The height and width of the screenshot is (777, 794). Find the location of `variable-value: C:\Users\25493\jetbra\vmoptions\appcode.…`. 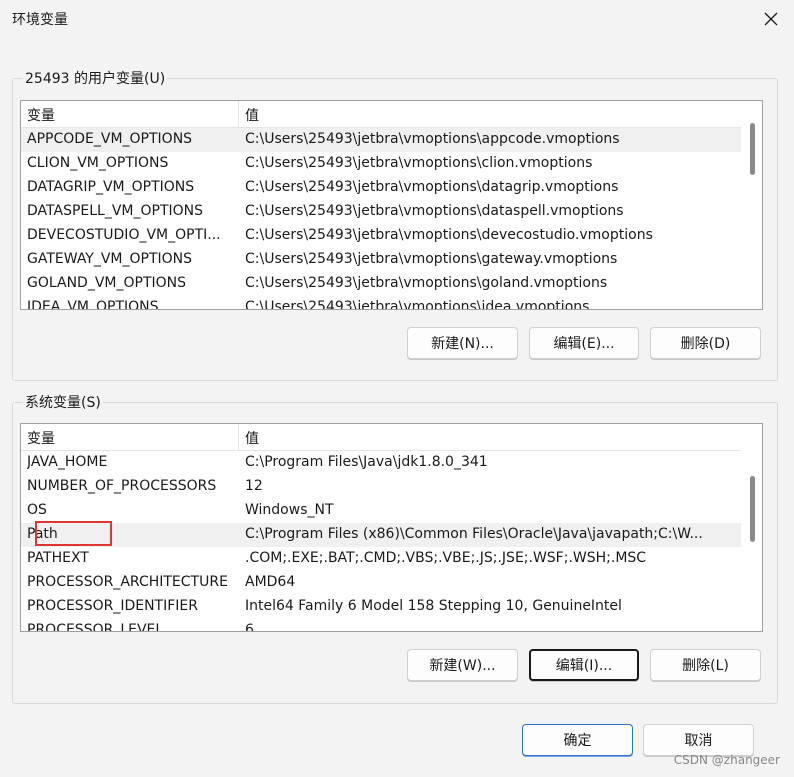

variable-value: C:\Users\25493\jetbra\vmoptions\appcode.… is located at coordinates (432, 139).